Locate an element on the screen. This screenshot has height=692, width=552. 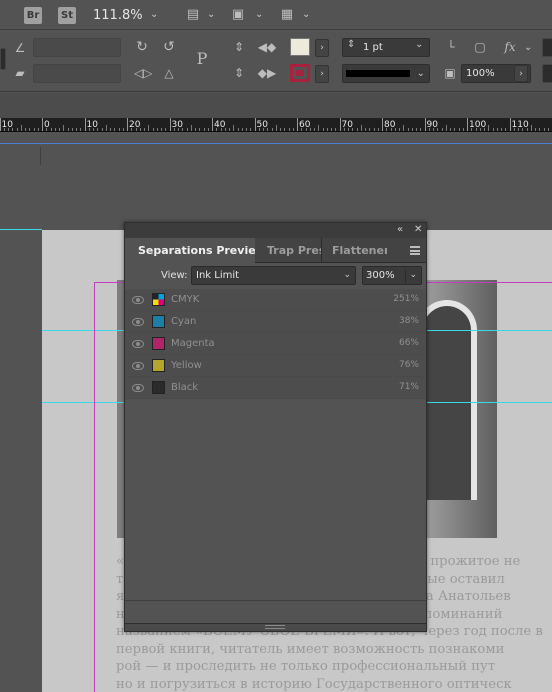
flip-horizontal-icon: ◁▷ is located at coordinates (143, 73).